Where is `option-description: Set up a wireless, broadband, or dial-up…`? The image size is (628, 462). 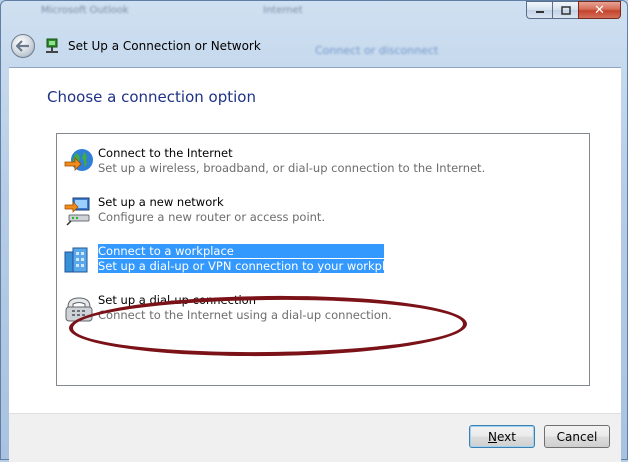 option-description: Set up a wireless, broadband, or dial-up… is located at coordinates (292, 168).